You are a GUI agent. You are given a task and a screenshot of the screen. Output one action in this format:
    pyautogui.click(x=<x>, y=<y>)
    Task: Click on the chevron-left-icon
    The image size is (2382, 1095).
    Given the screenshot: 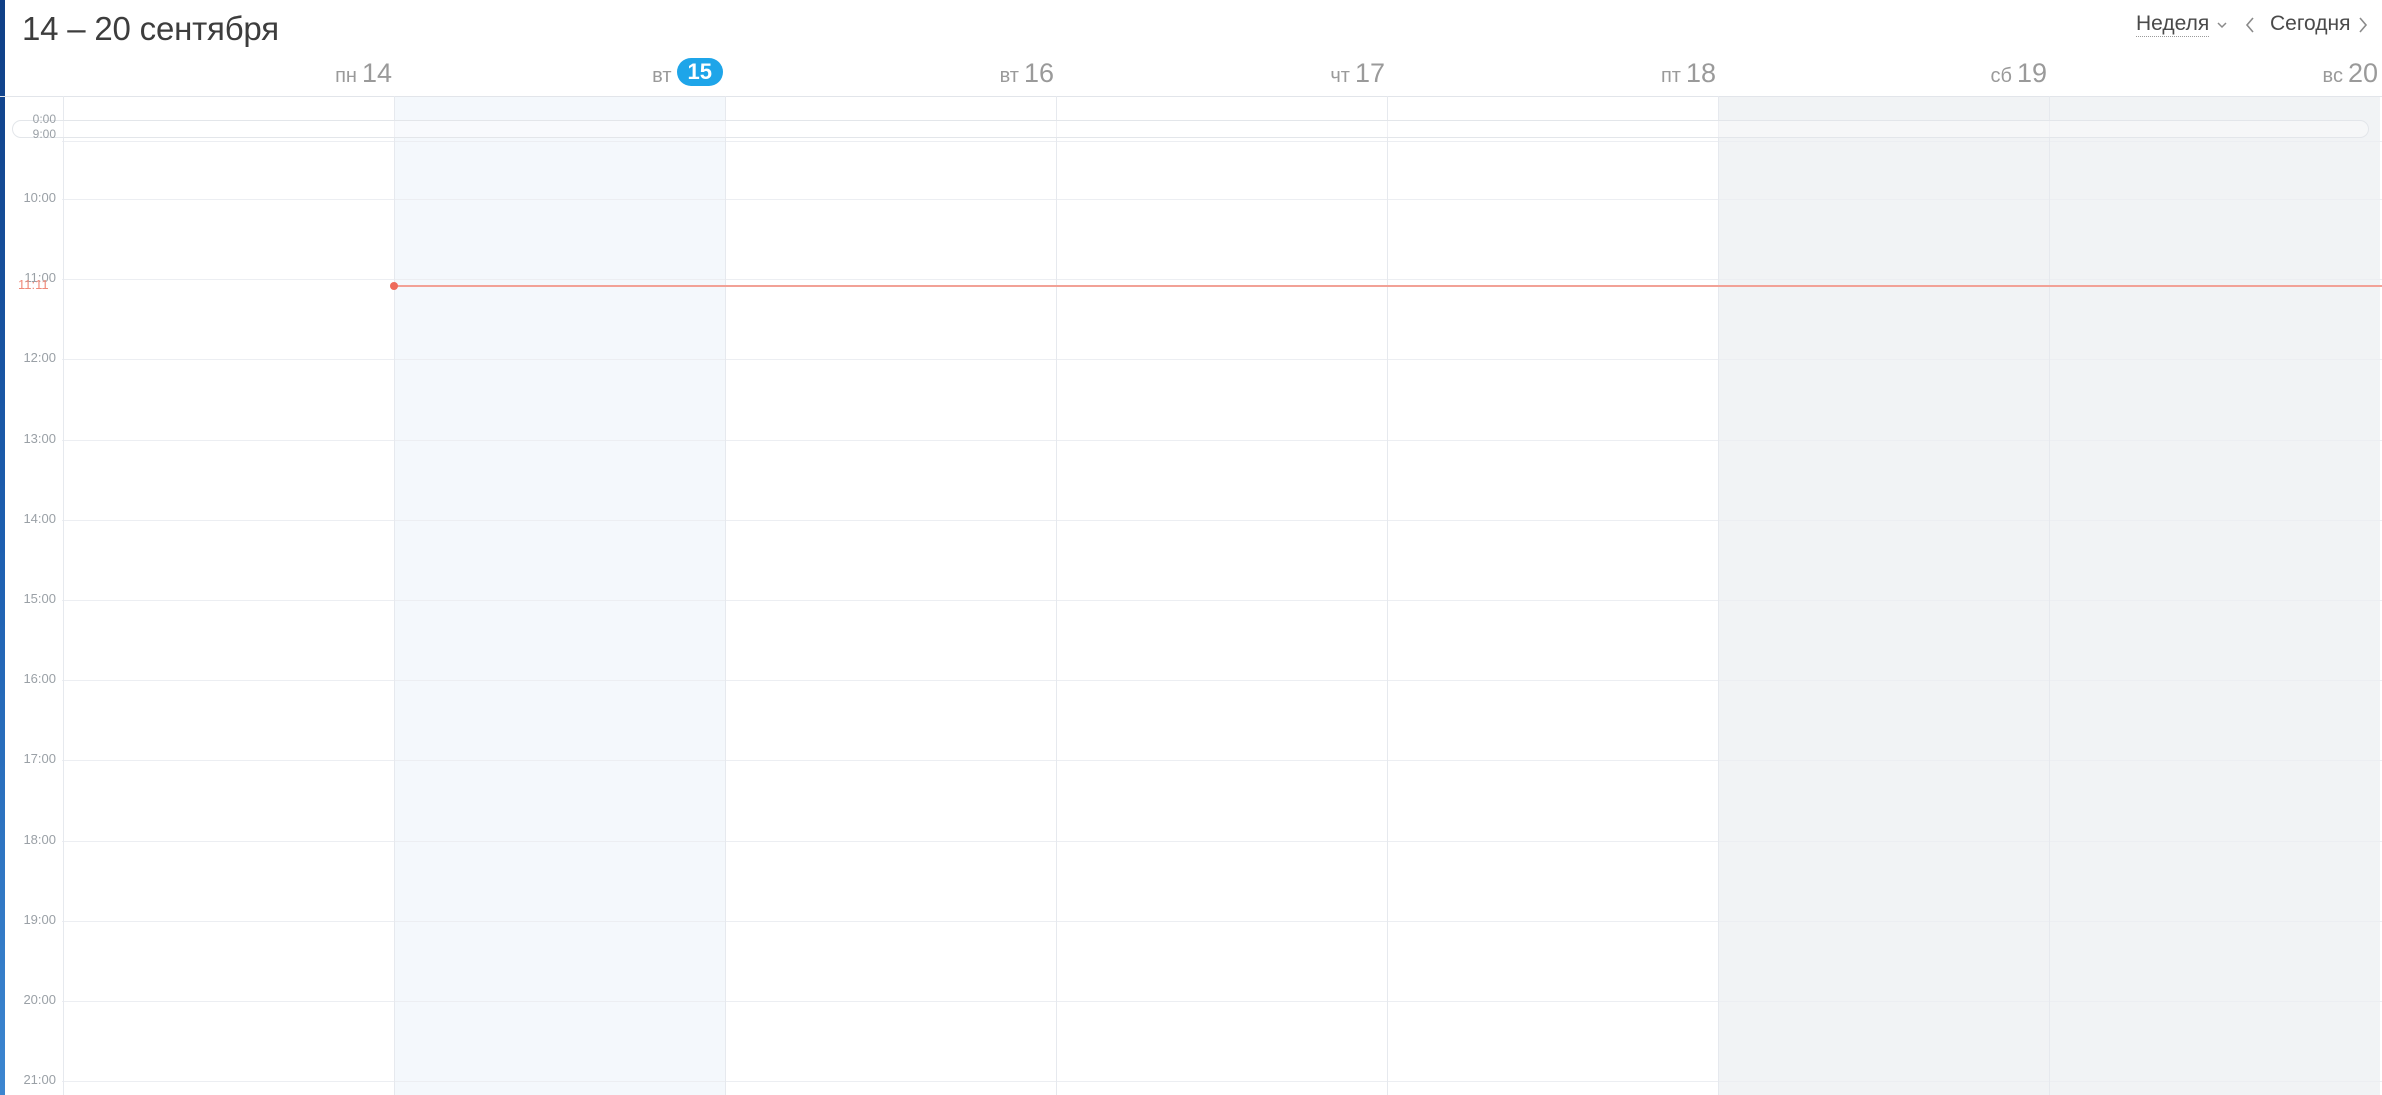 What is the action you would take?
    pyautogui.click(x=2250, y=27)
    